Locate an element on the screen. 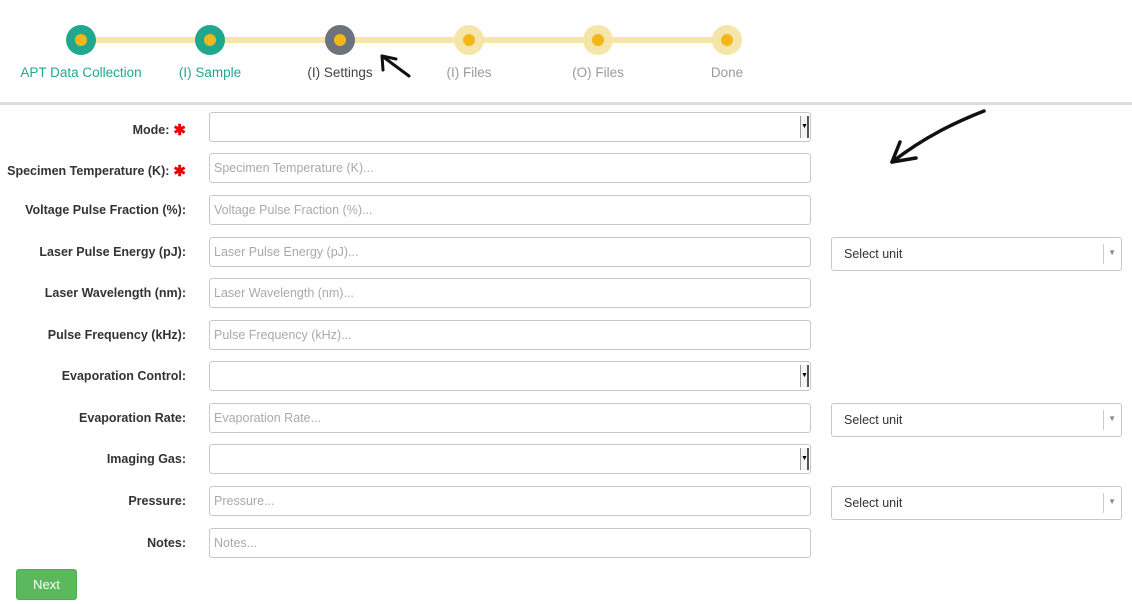 The width and height of the screenshot is (1132, 604). laser-wavelength-label: Laser Wavelength (nm): is located at coordinates (115, 293).